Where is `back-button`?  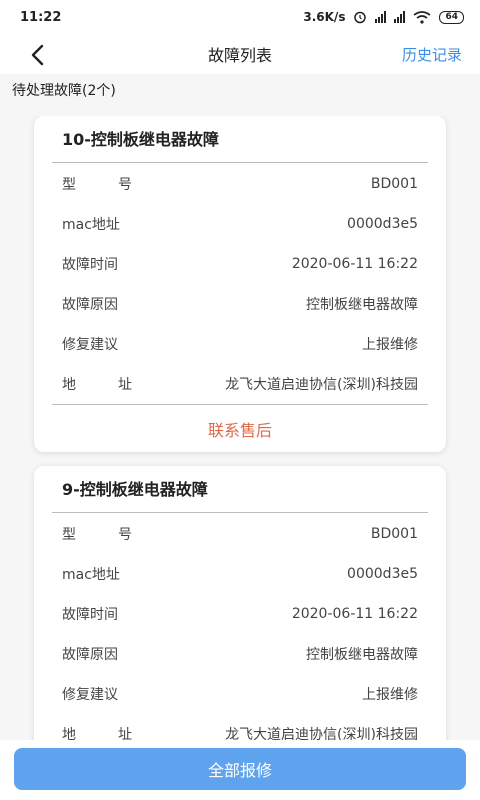
back-button is located at coordinates (37, 55).